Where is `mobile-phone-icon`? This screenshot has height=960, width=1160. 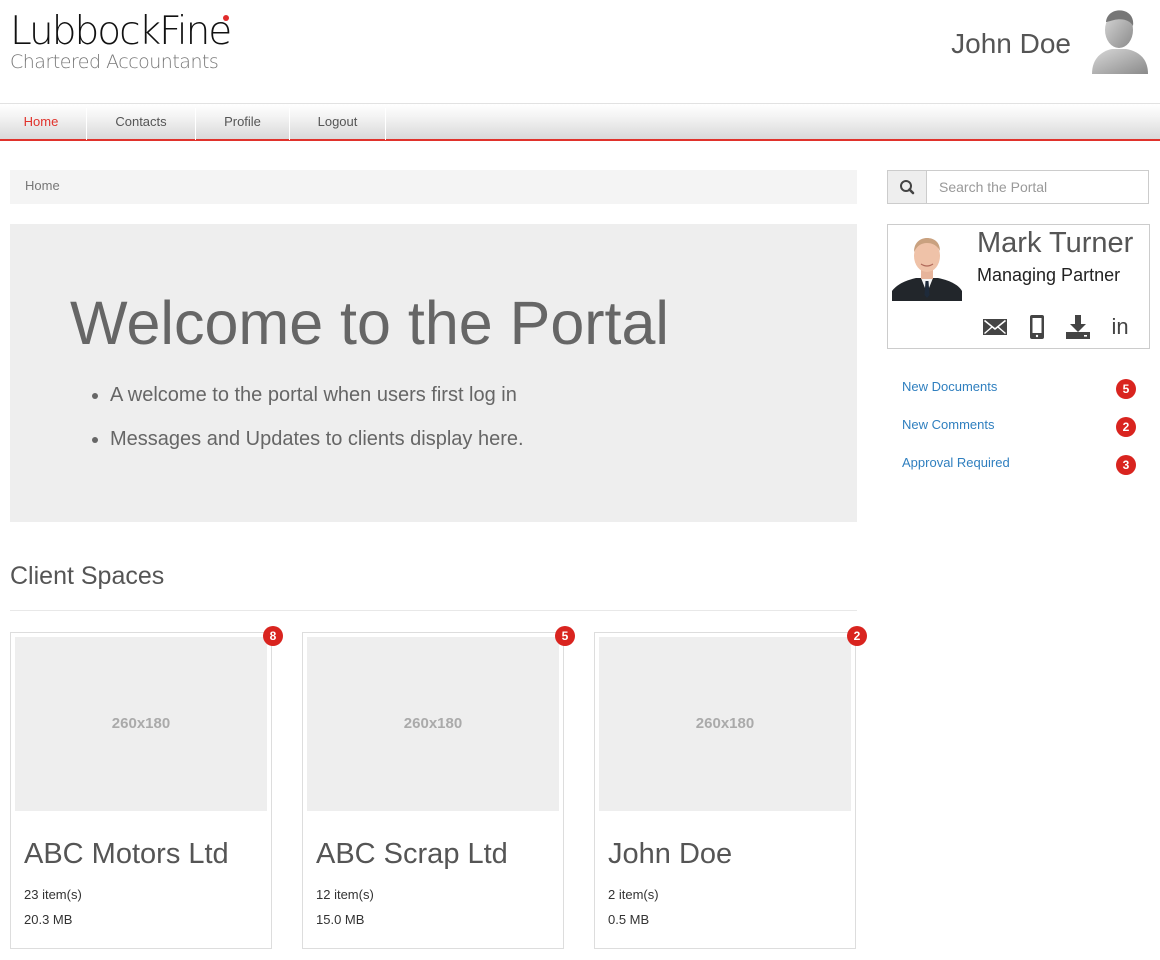 mobile-phone-icon is located at coordinates (1037, 327).